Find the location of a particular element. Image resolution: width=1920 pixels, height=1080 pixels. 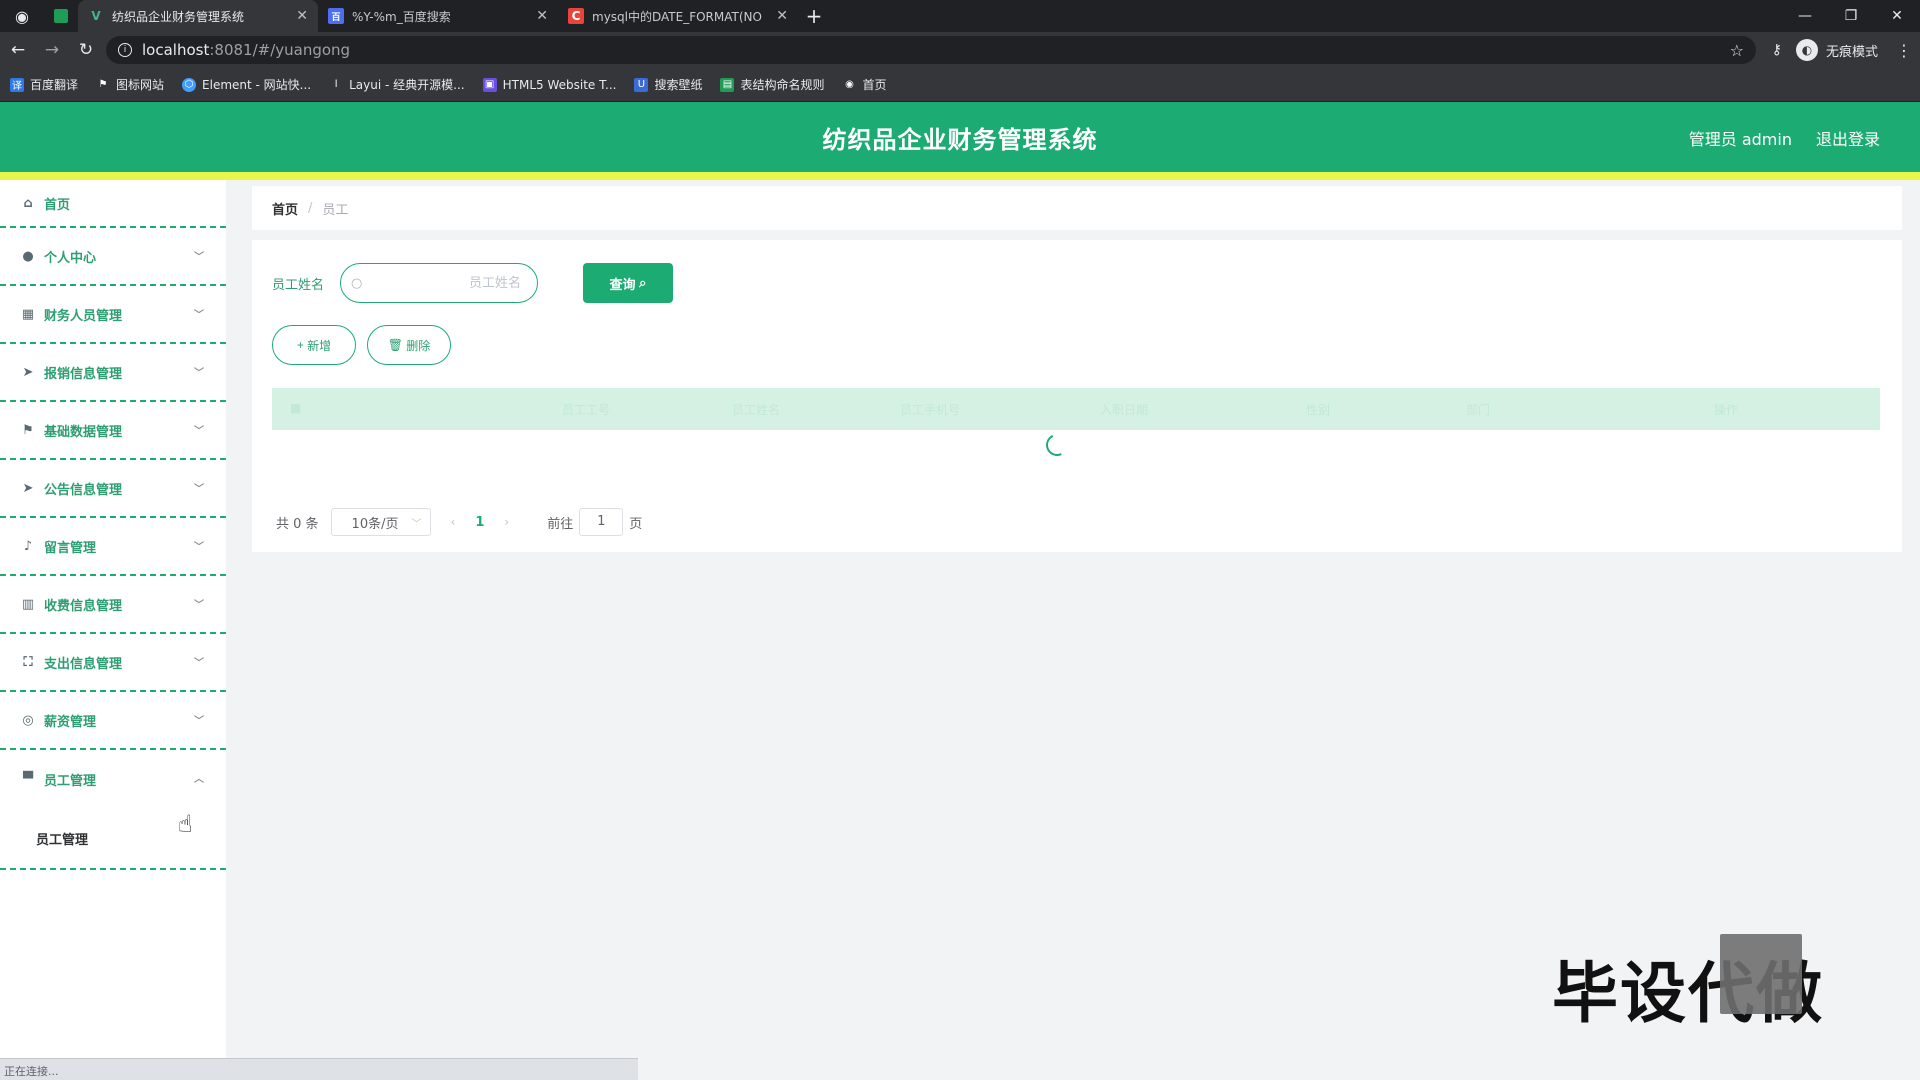

breadcrumb-current: 员工 is located at coordinates (335, 210).